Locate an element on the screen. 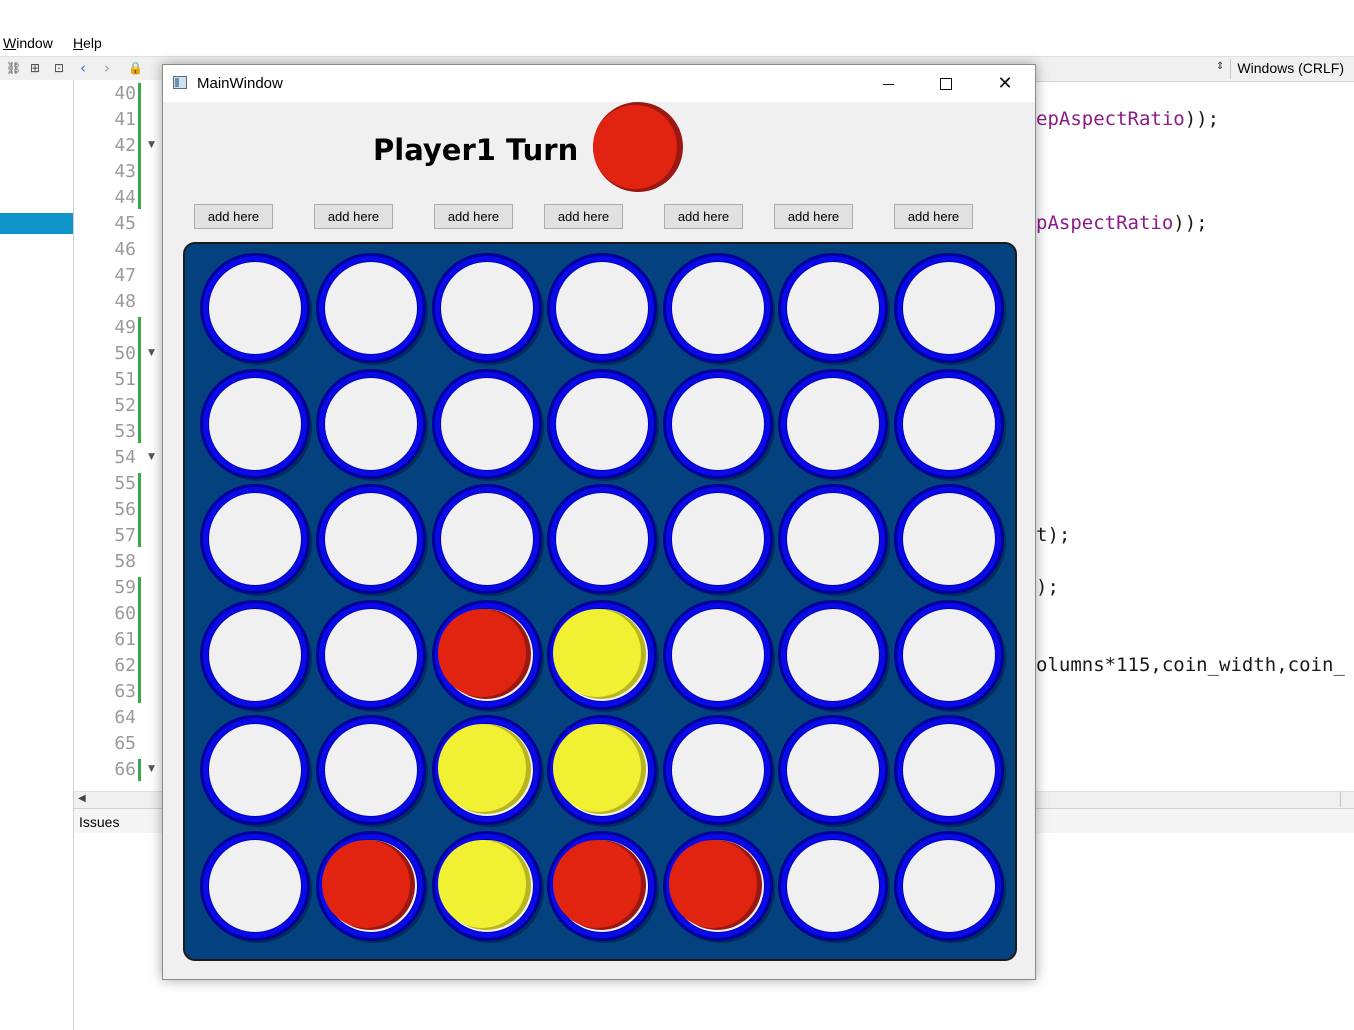  sidebar-selected-item is located at coordinates (36, 223).